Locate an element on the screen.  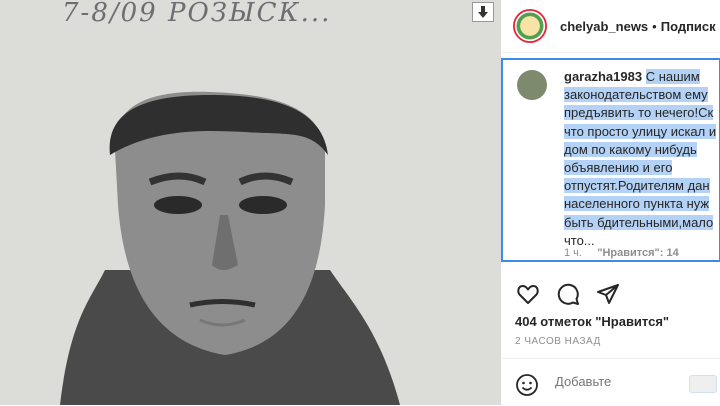
comment-line: отпустят.Родителям дан is located at coordinates (637, 186).